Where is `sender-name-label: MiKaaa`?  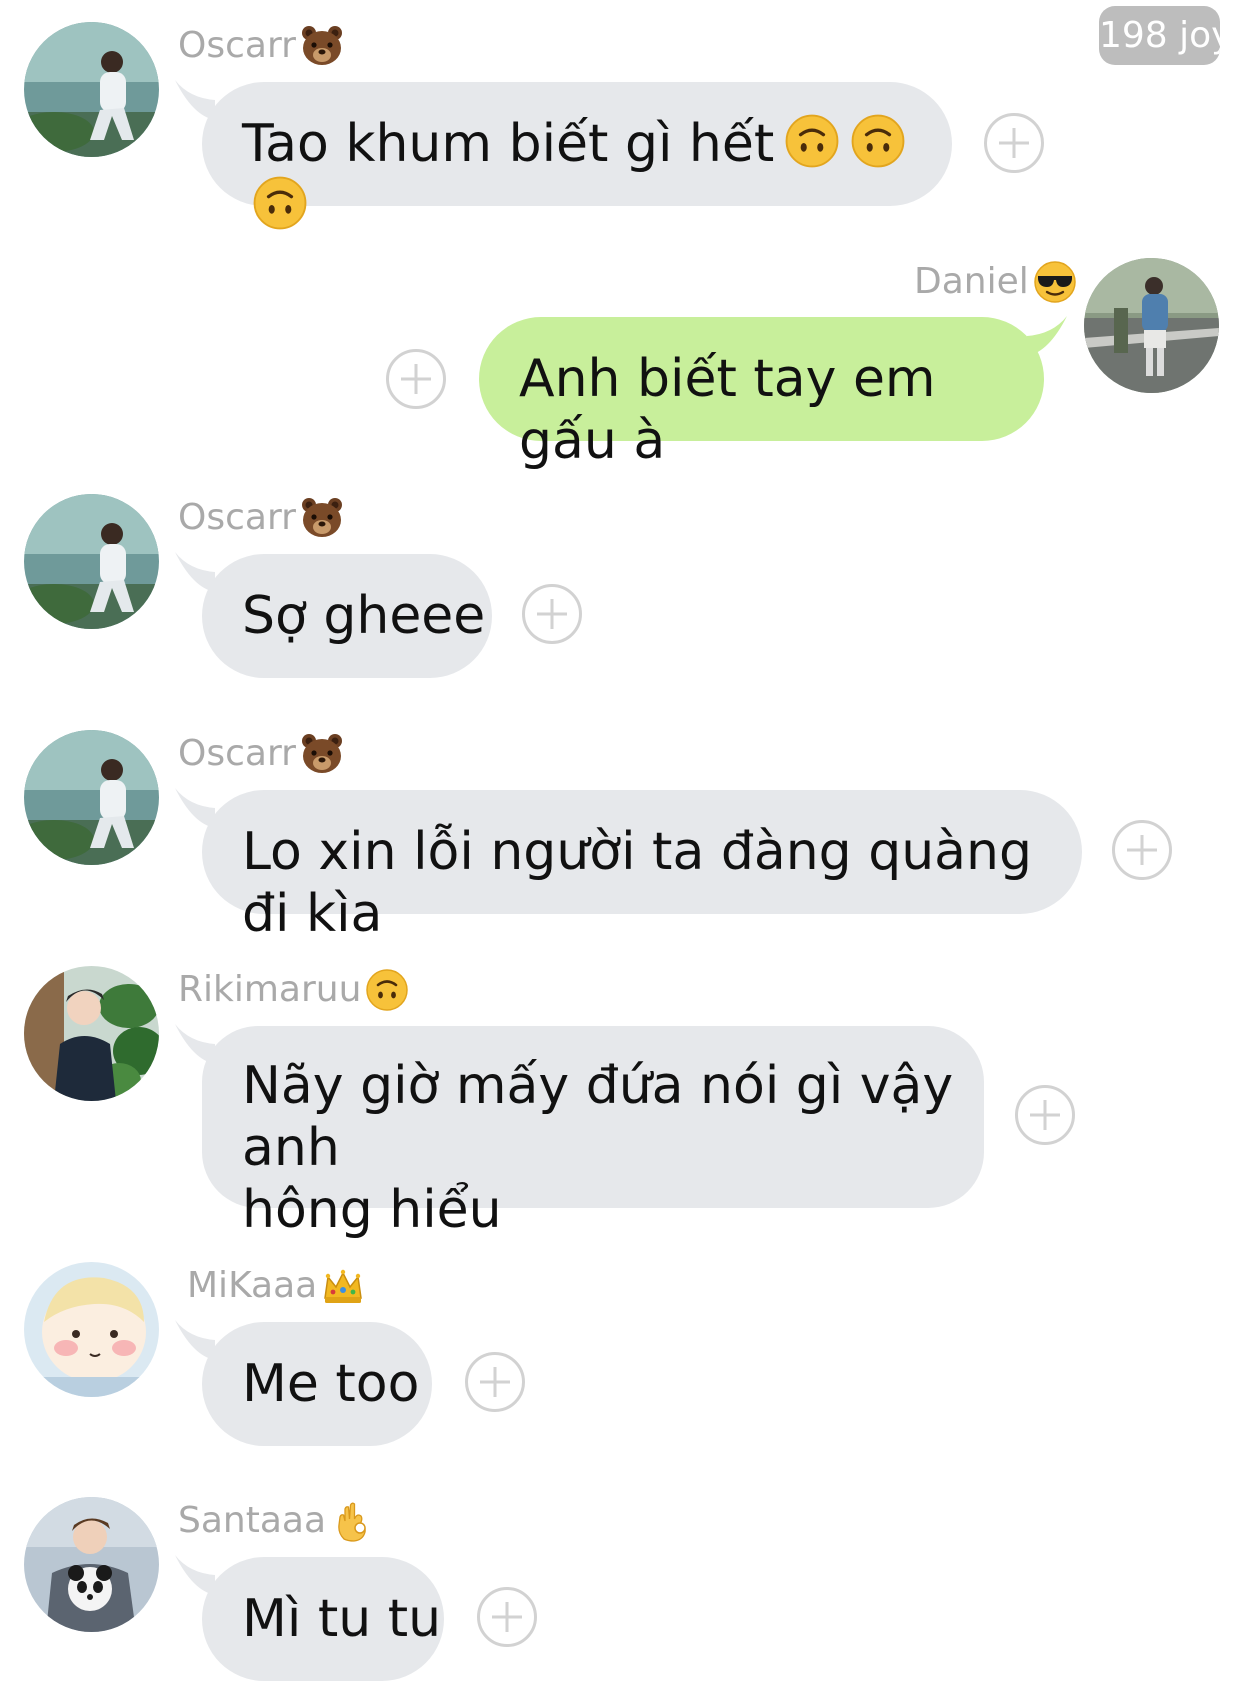
sender-name-label: MiKaaa is located at coordinates (252, 1285).